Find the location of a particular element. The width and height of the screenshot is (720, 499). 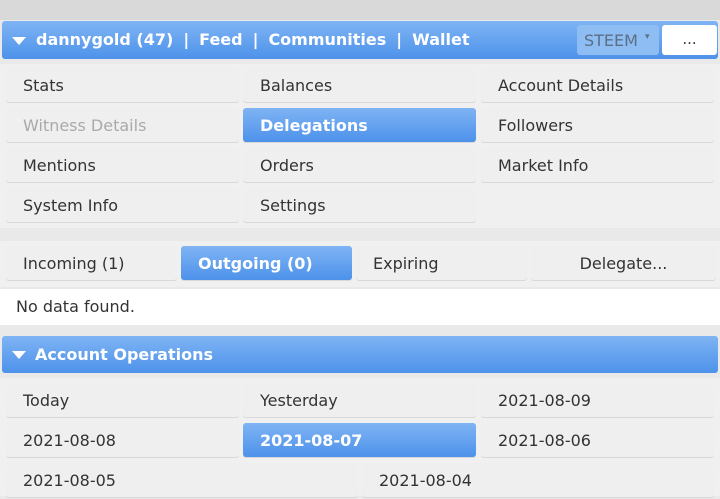

menu-market-info: Market Info is located at coordinates (597, 165).